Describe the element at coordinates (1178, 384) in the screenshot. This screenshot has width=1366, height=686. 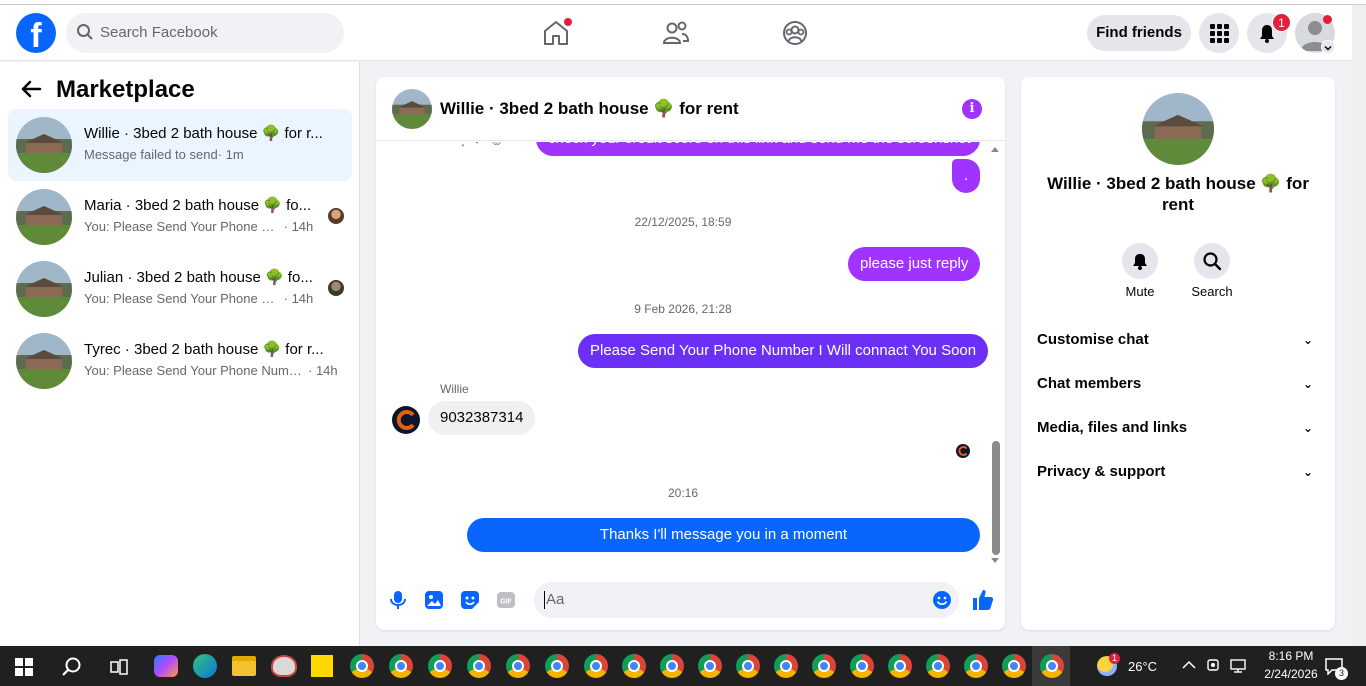
I see `chat-members-section: Chat members ⌄` at that location.